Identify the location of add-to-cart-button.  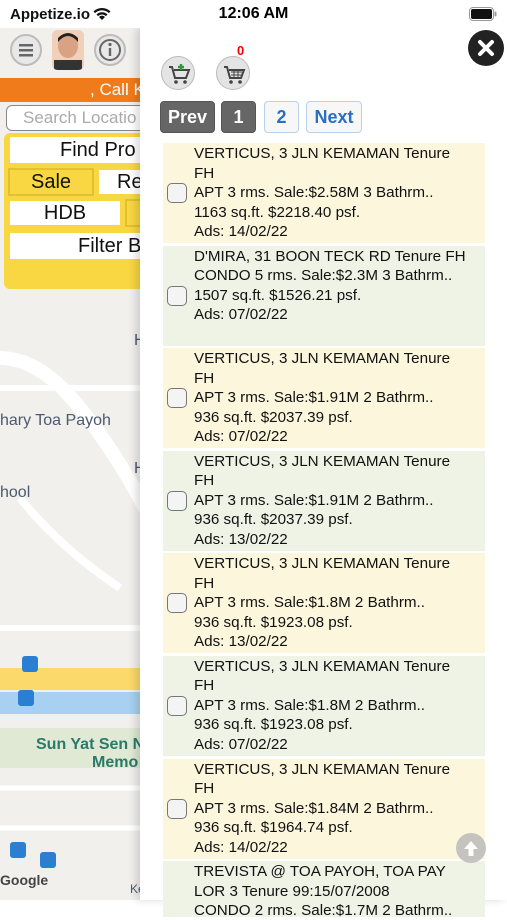
(178, 73).